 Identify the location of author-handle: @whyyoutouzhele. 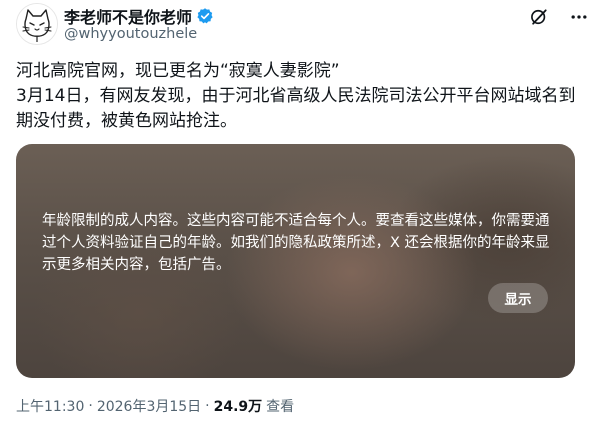
(130, 34).